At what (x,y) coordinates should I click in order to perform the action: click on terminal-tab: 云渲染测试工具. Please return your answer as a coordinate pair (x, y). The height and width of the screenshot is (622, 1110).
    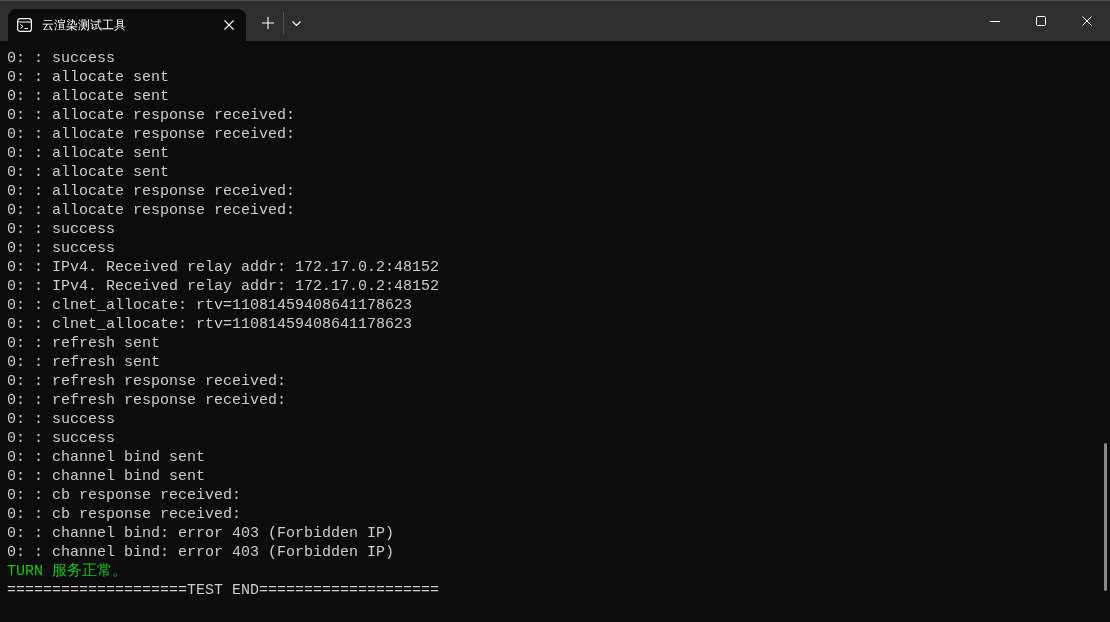
    Looking at the image, I should click on (127, 25).